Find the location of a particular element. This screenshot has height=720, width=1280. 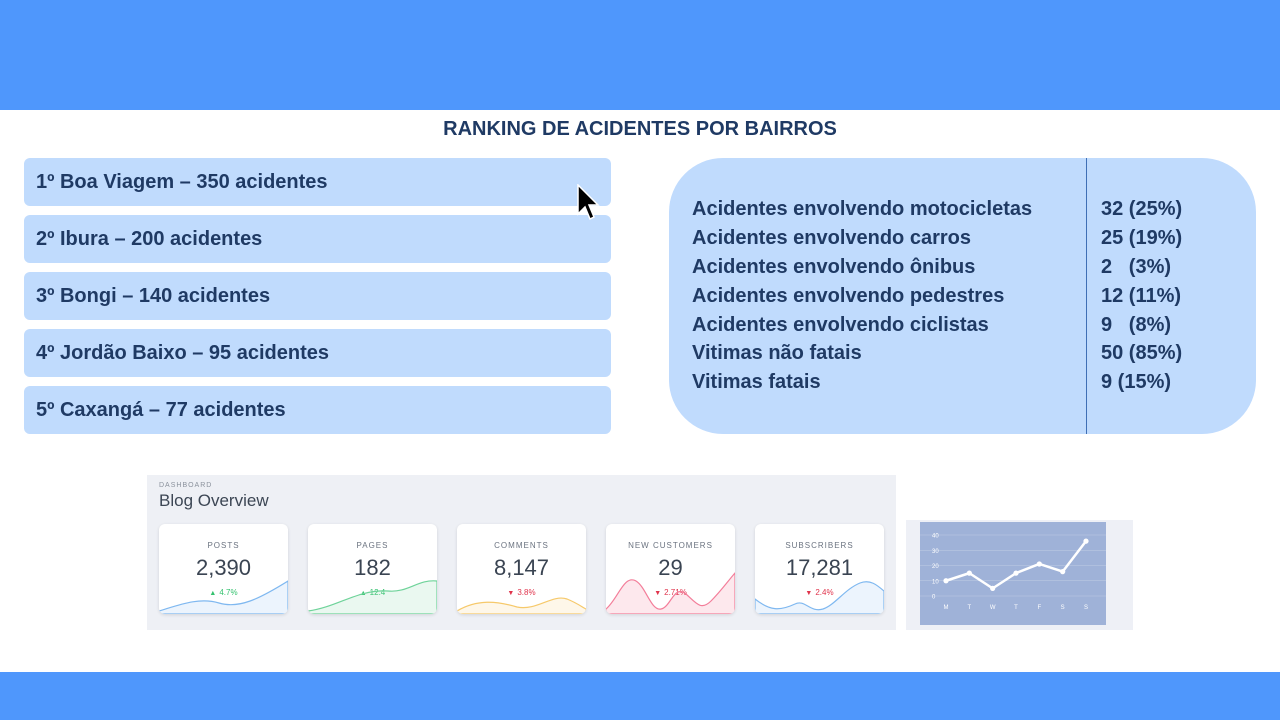

stat-label-nonfatal: Vitimas não fatais is located at coordinates (777, 353).